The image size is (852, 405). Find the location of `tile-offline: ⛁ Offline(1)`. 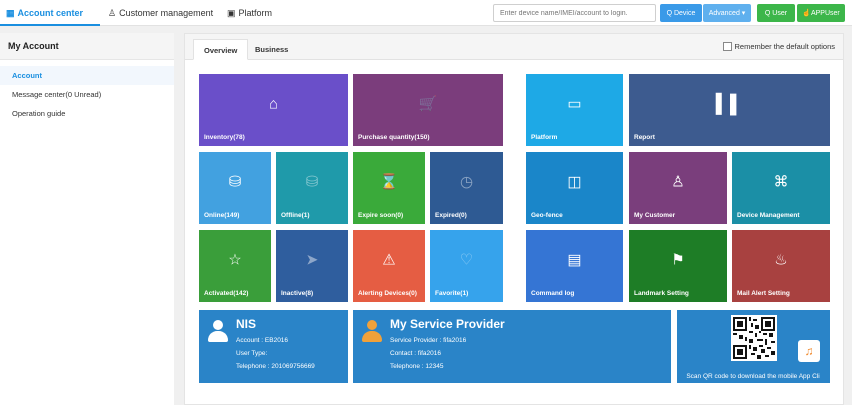

tile-offline: ⛁ Offline(1) is located at coordinates (312, 188).